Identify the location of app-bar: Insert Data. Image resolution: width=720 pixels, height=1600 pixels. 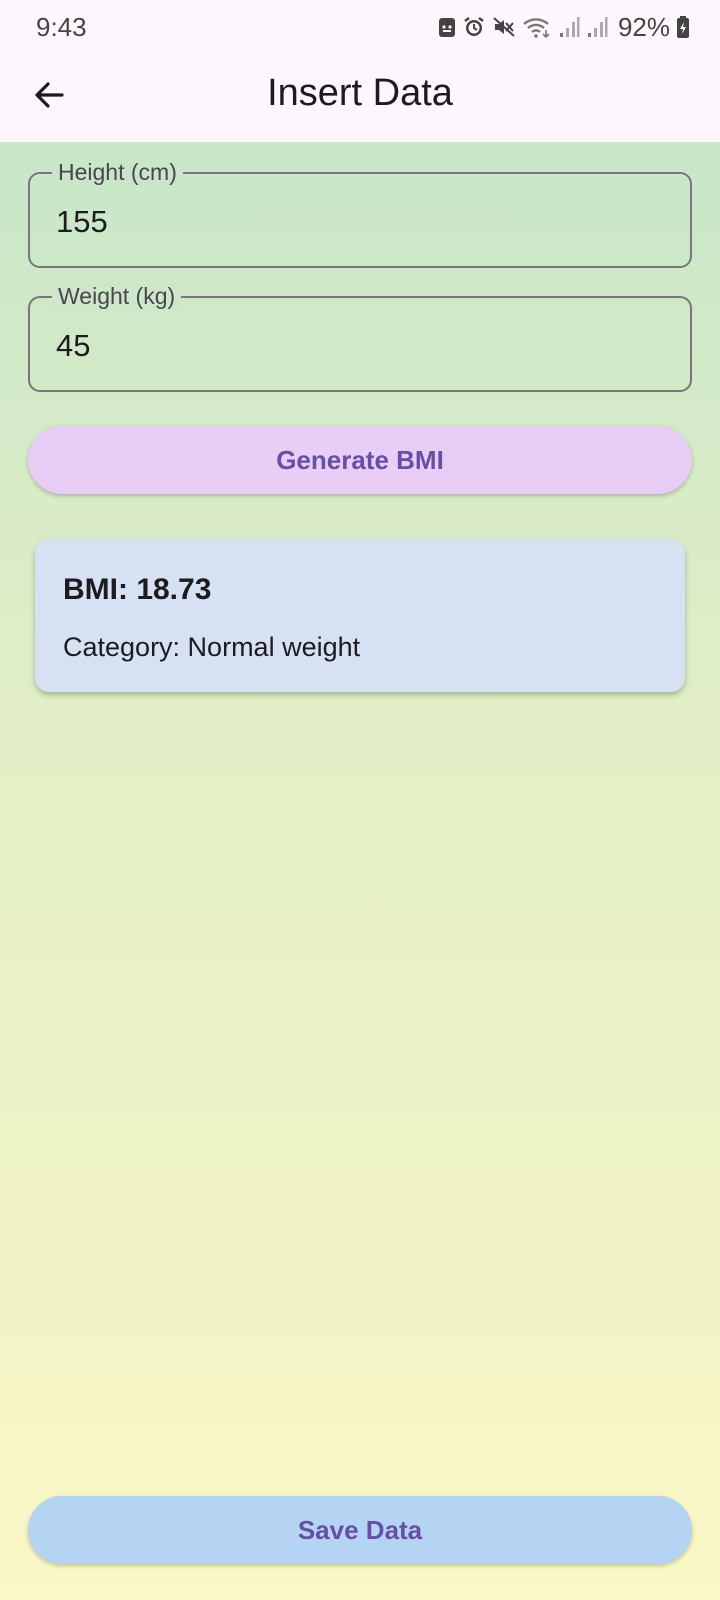
(360, 97).